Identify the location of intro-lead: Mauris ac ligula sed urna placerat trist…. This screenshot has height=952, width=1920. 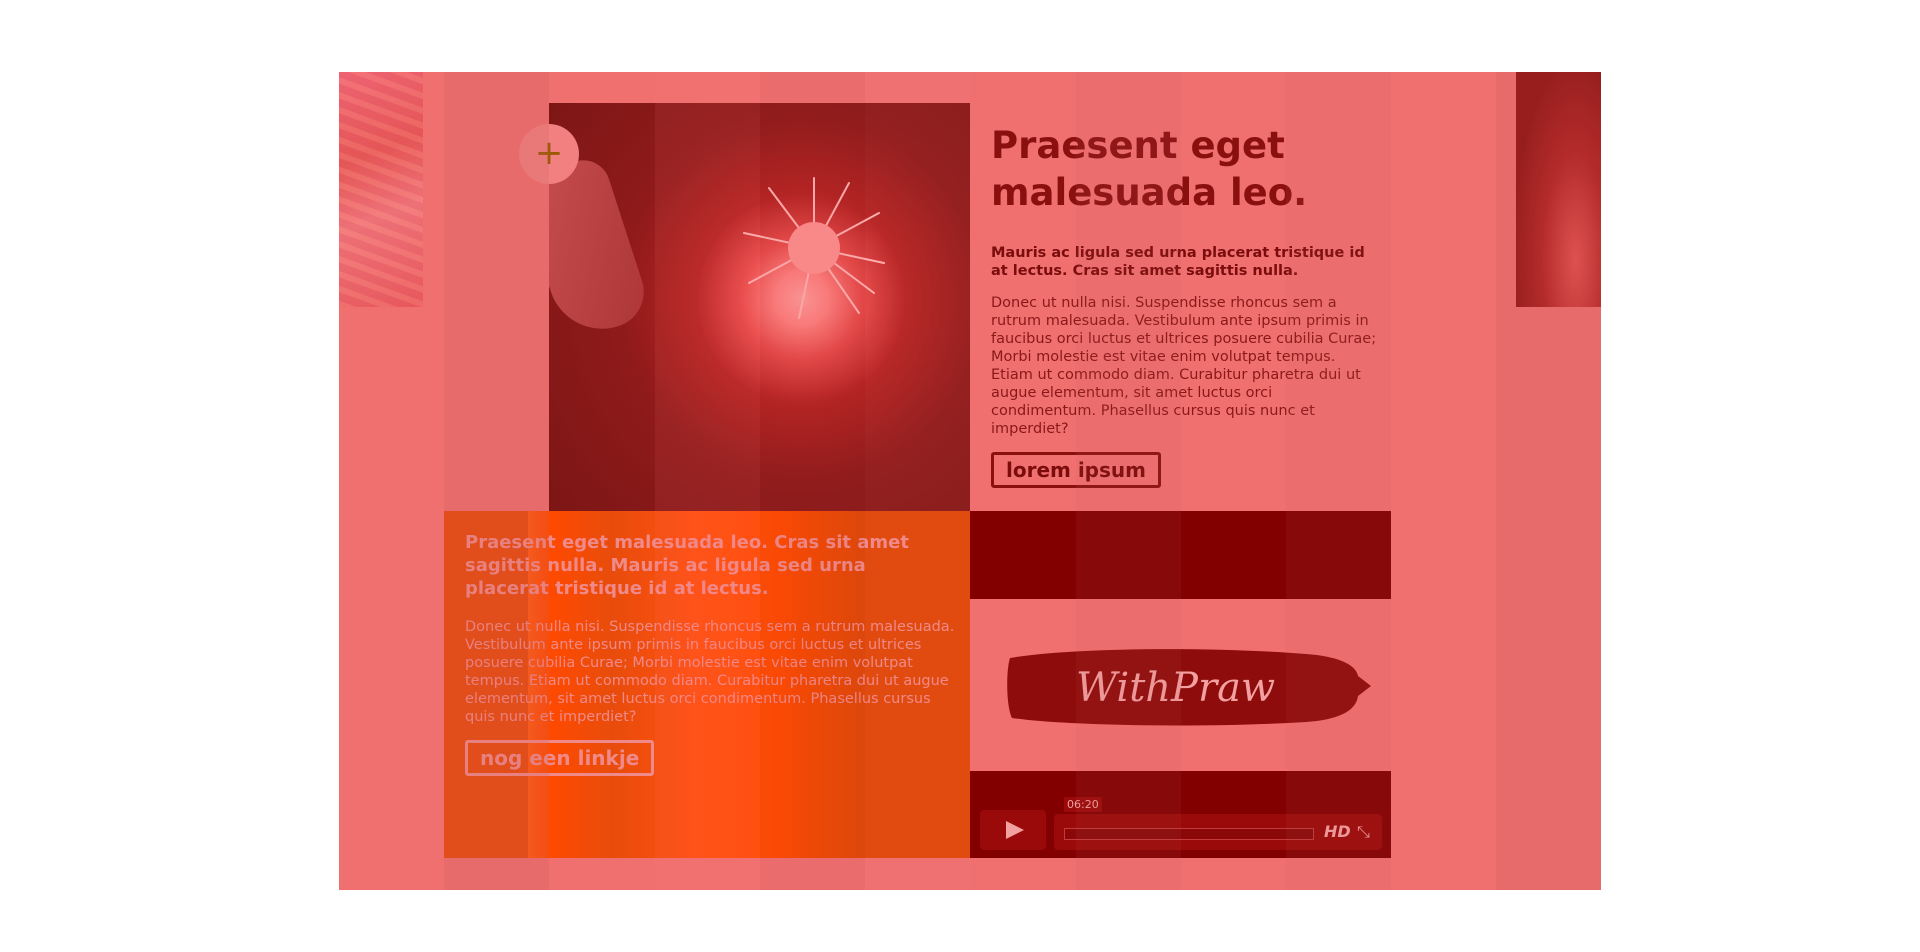
(1178, 262).